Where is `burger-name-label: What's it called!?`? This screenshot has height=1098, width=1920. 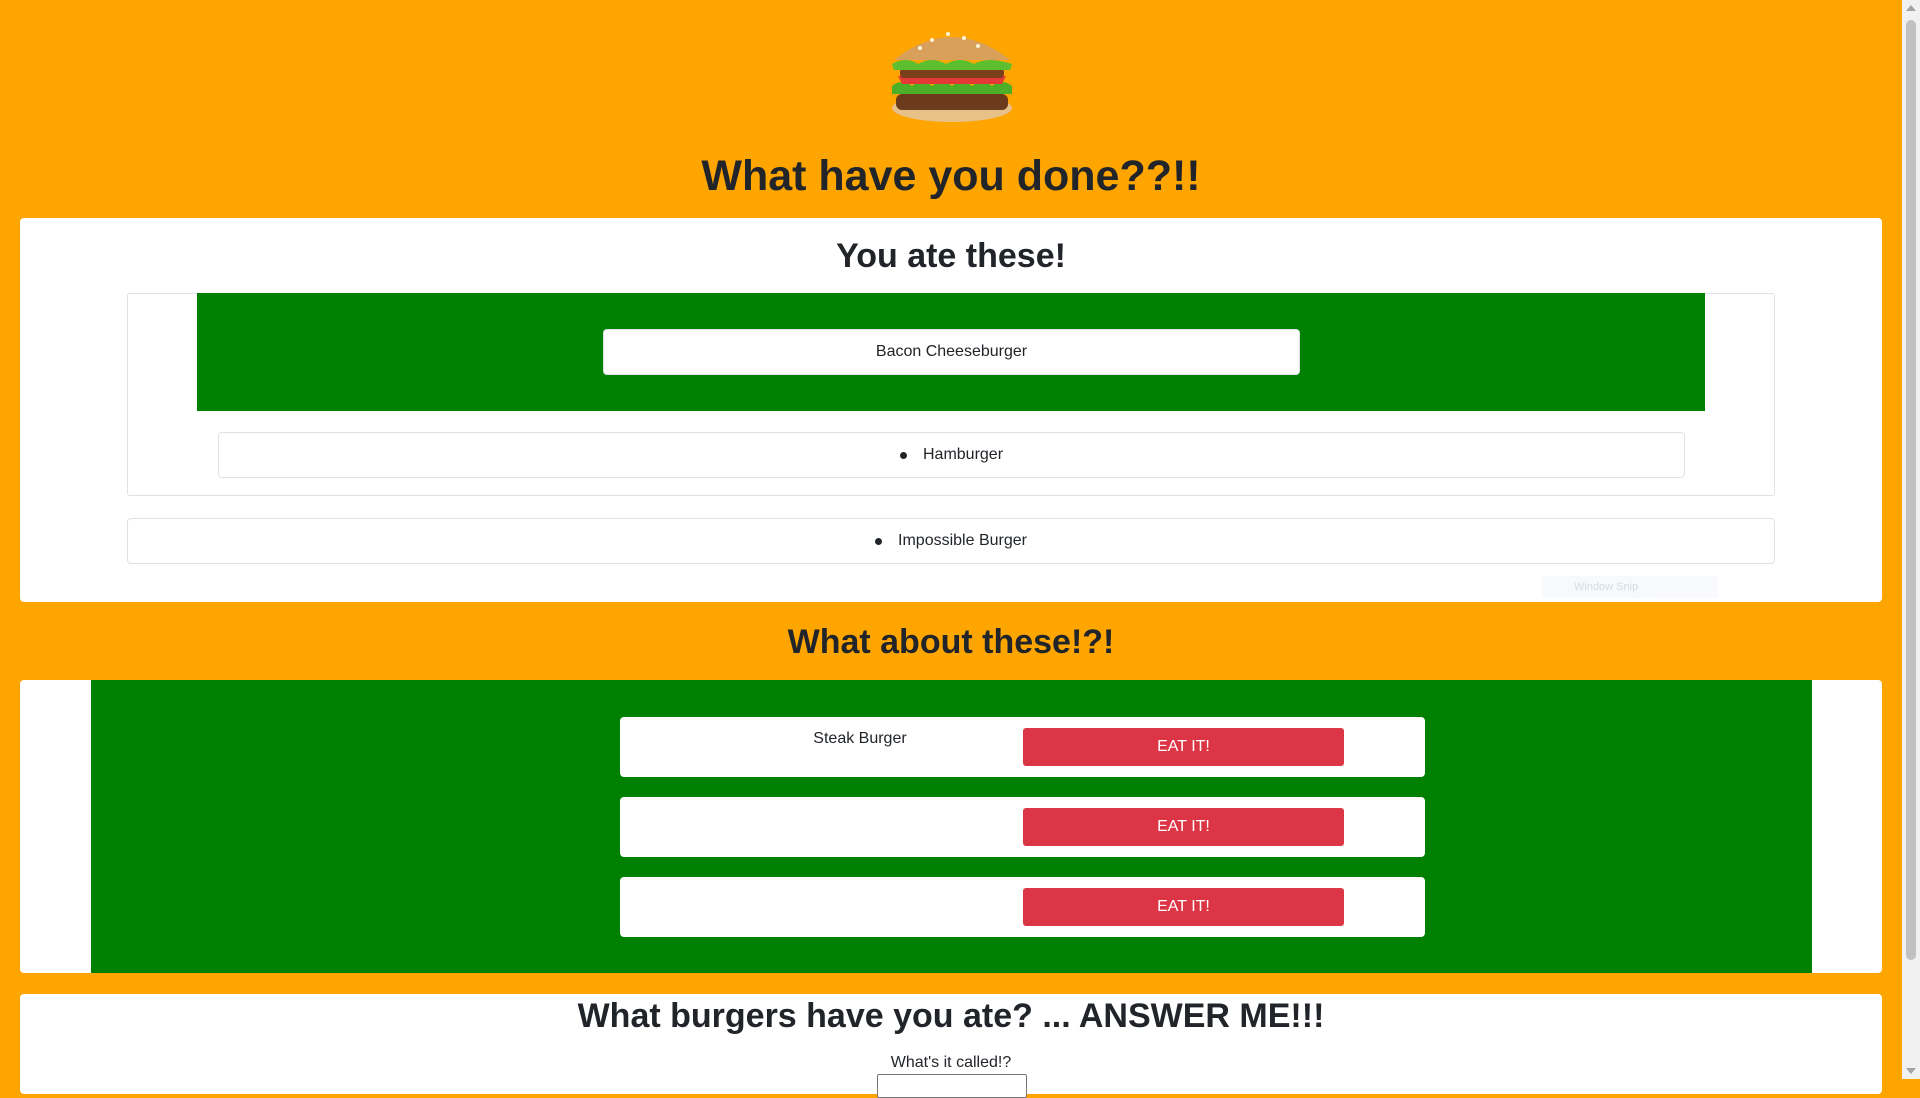
burger-name-label: What's it called!? is located at coordinates (951, 1062).